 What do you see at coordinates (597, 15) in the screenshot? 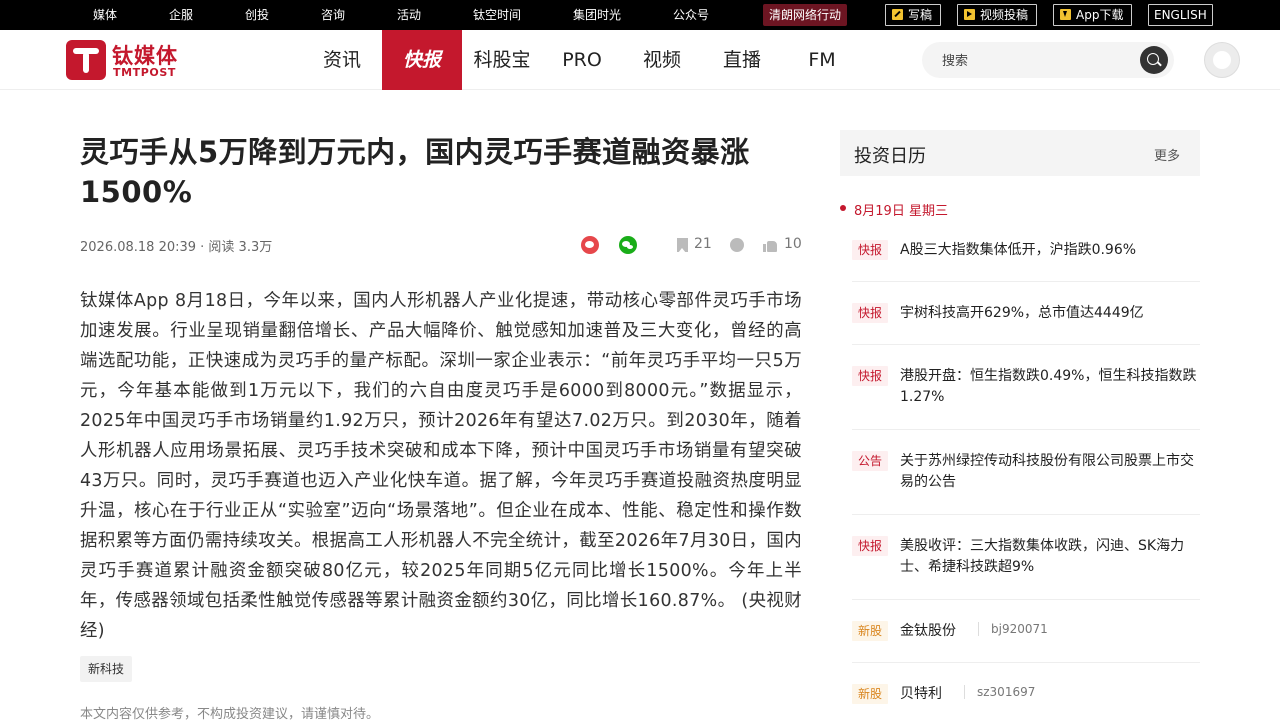
I see `topbar-link-group-time: 集团时光` at bounding box center [597, 15].